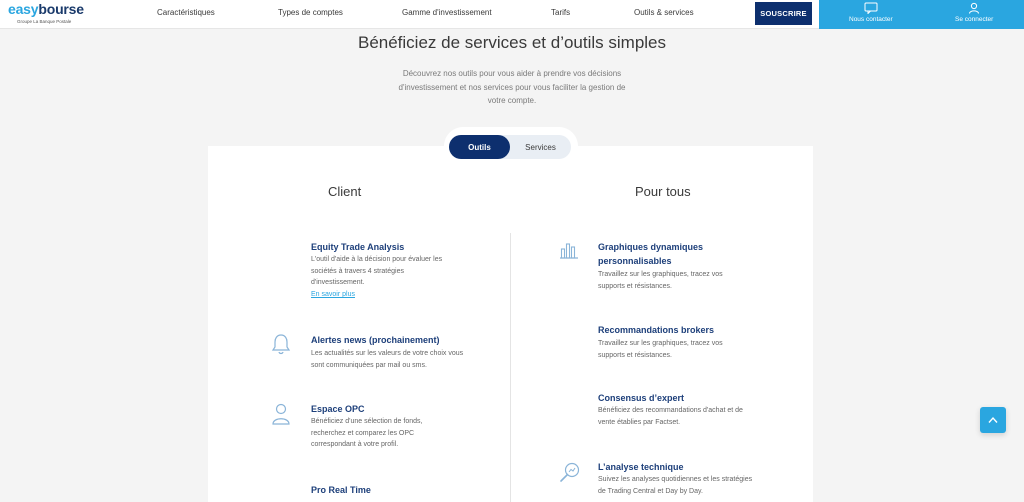 This screenshot has width=1024, height=502. What do you see at coordinates (921, 14) in the screenshot?
I see `contact-bar: Nous contacter Se connecter` at bounding box center [921, 14].